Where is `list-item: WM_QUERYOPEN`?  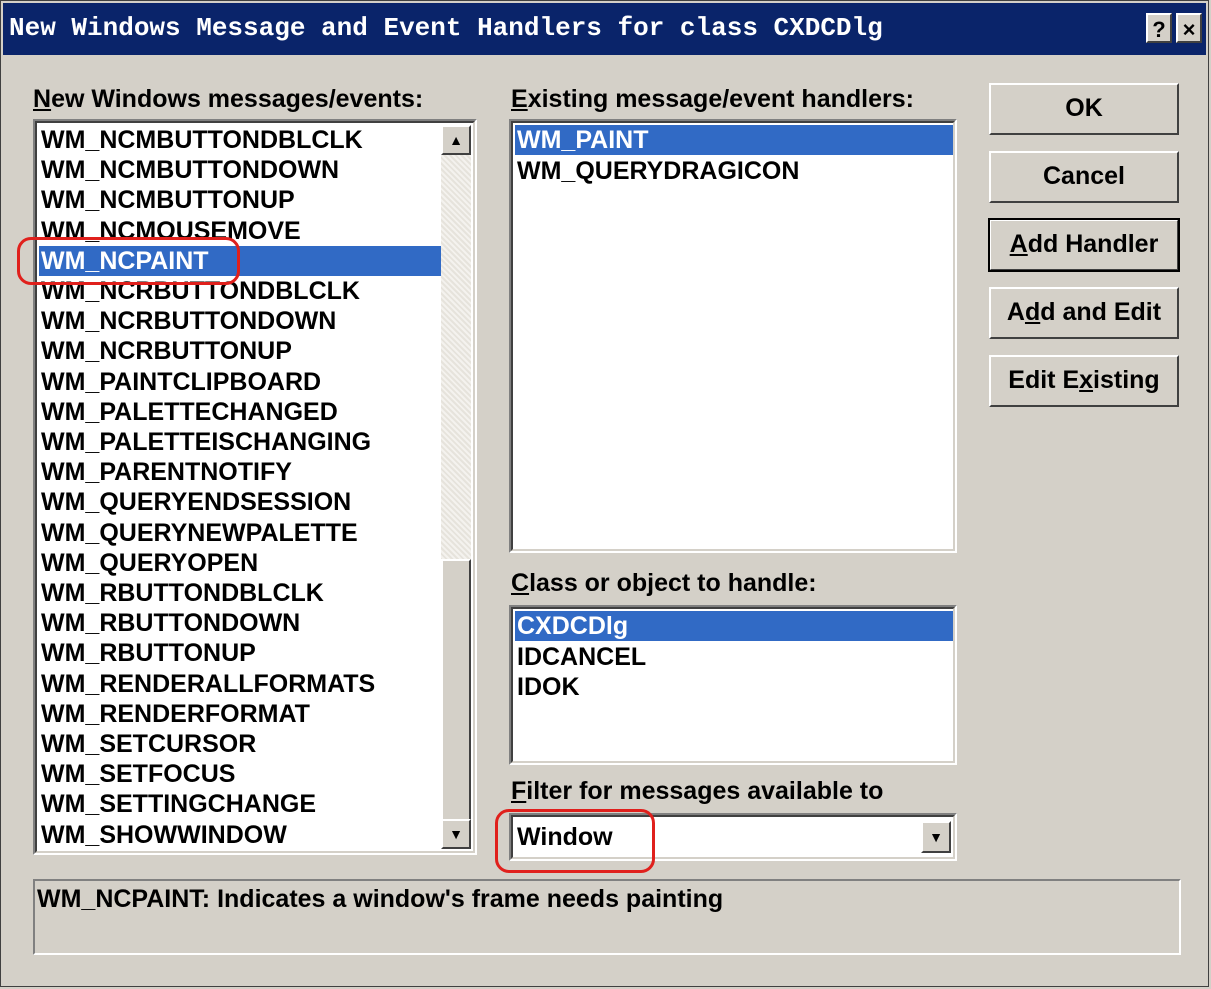 list-item: WM_QUERYOPEN is located at coordinates (240, 563).